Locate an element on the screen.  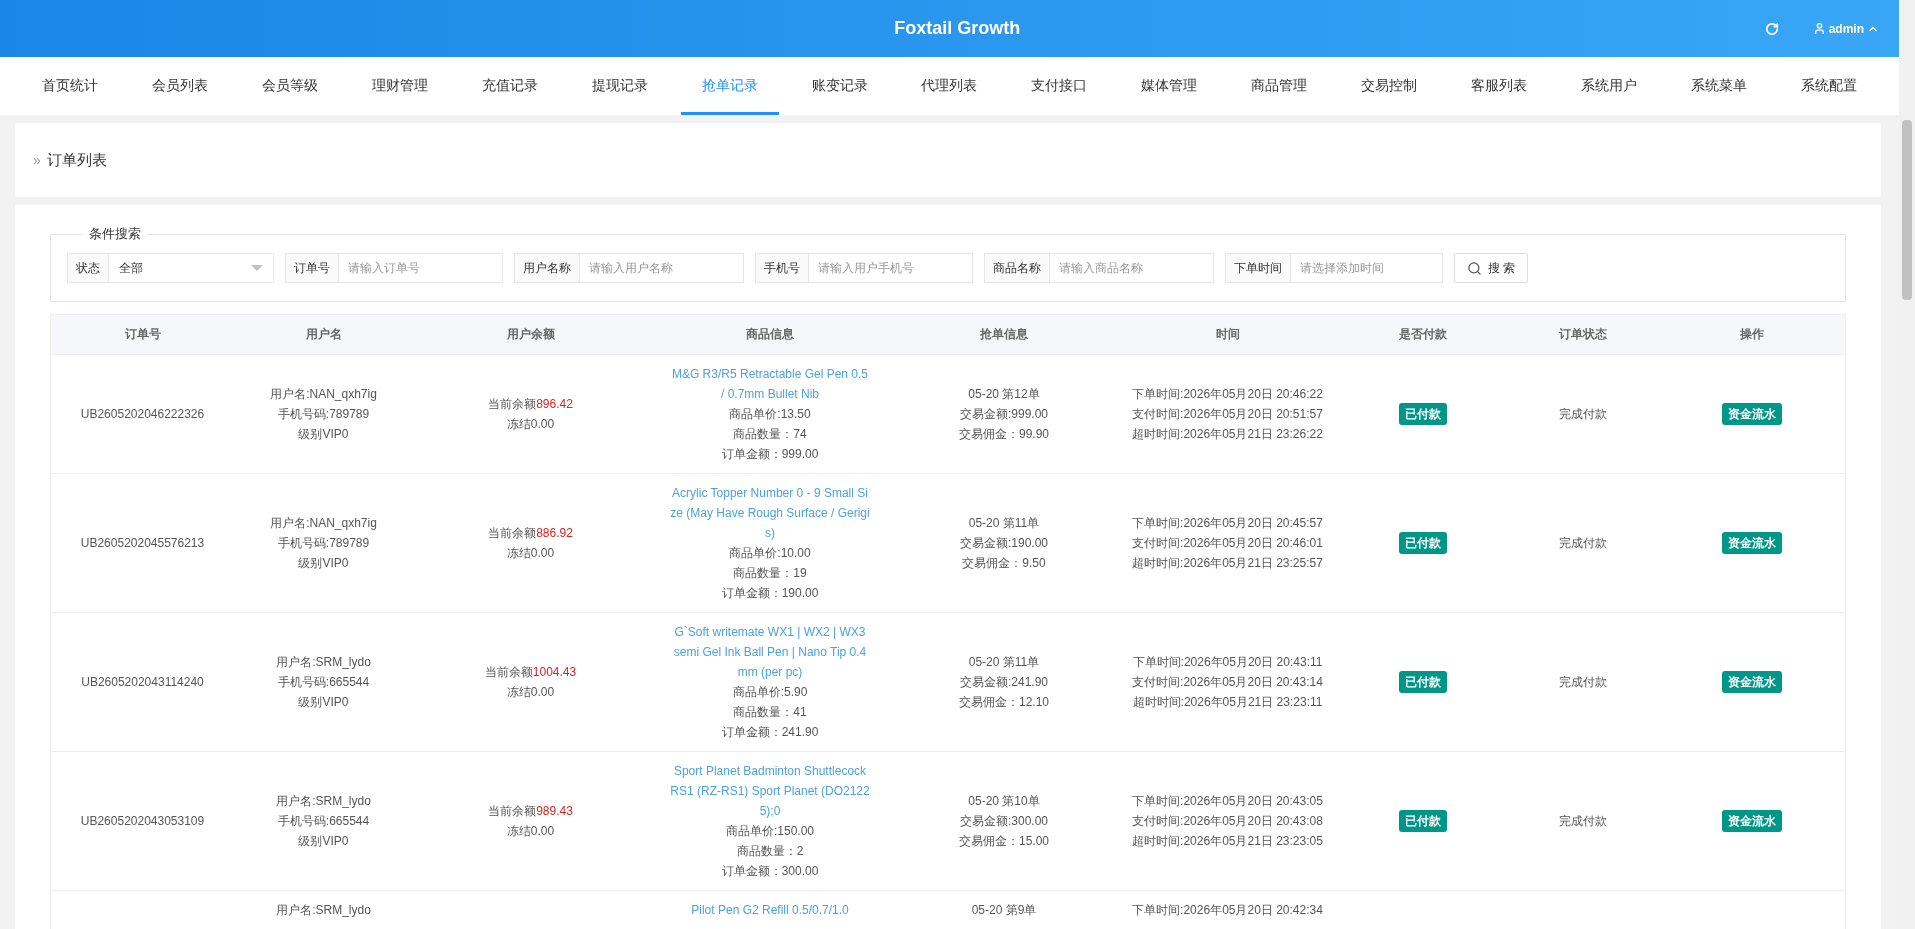
refresh-icon is located at coordinates (1771, 28).